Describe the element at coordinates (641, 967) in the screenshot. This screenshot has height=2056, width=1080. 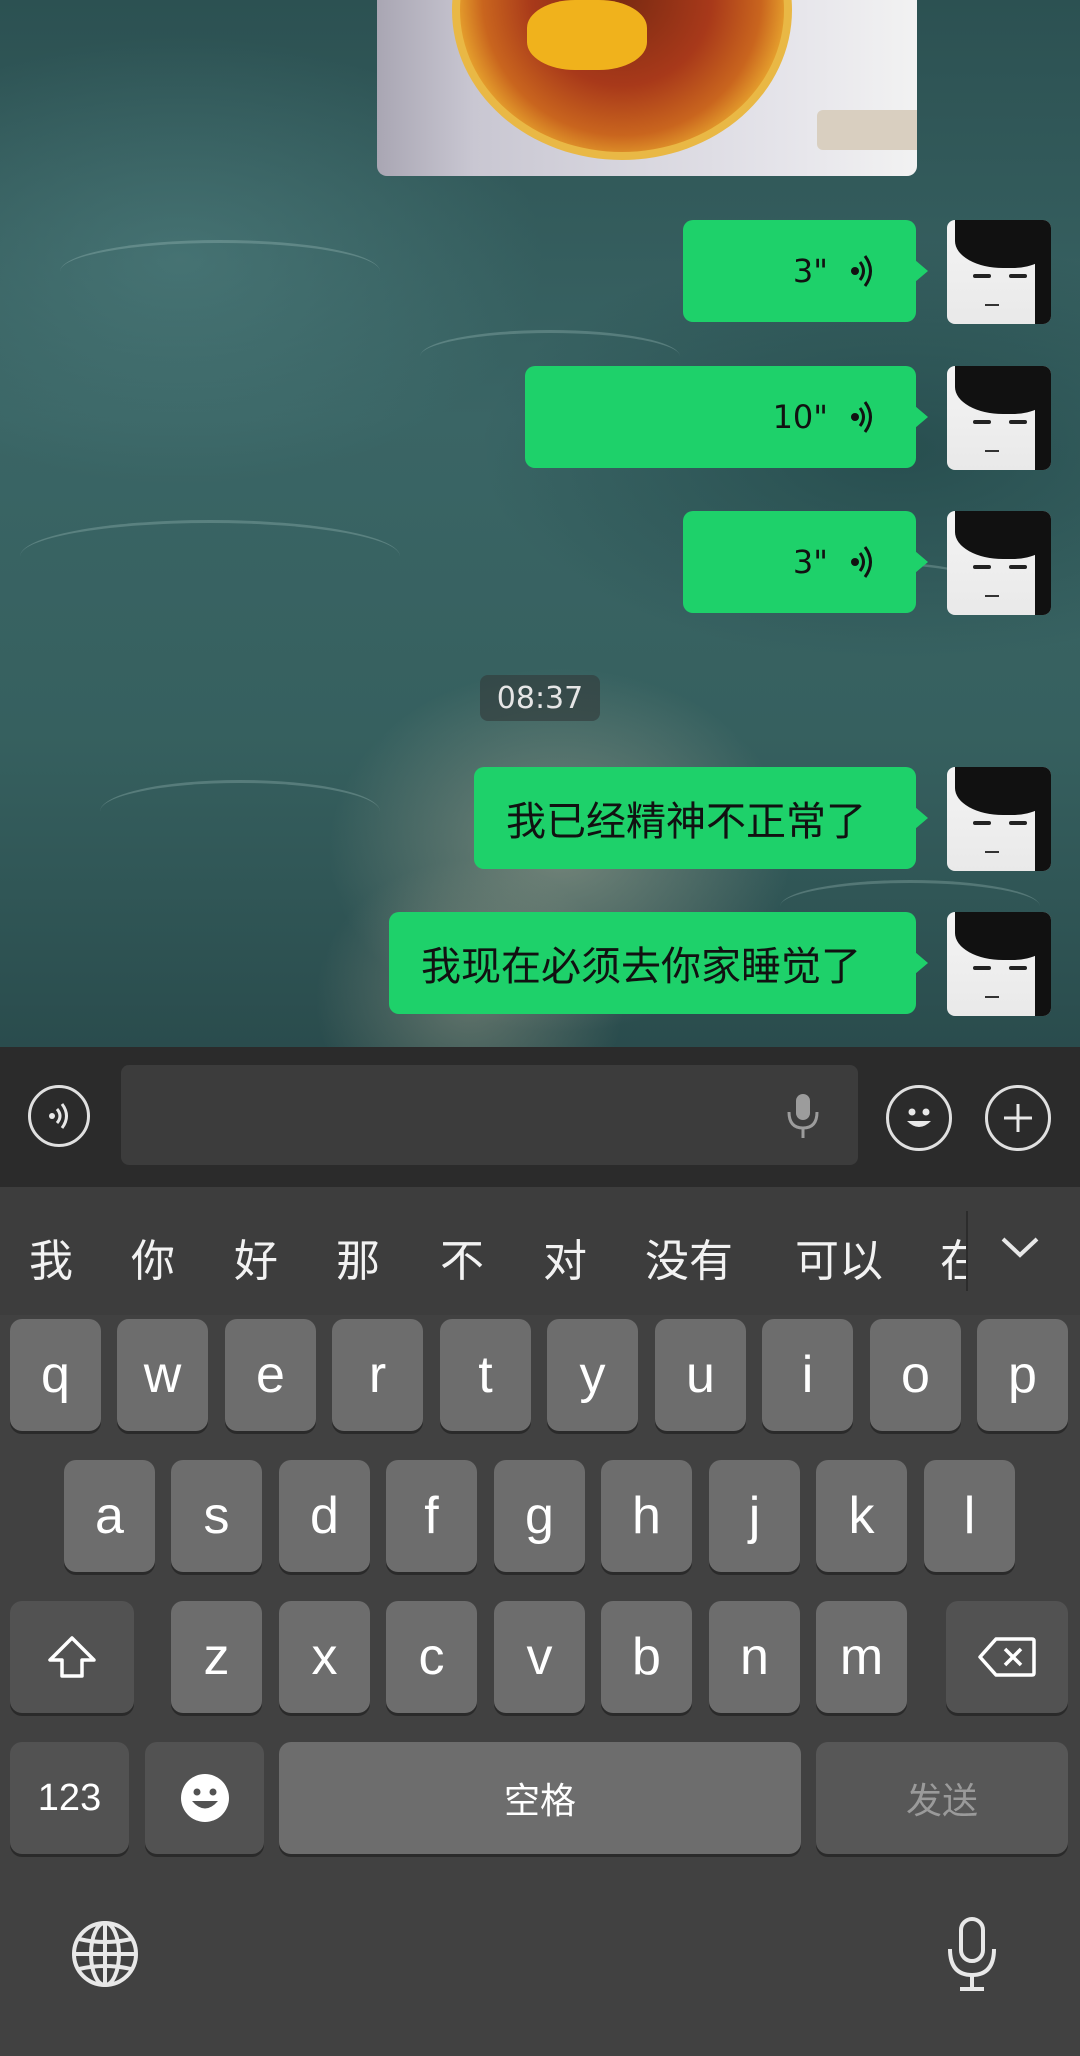
I see `message-text: 我现在必须去你家睡觉了` at that location.